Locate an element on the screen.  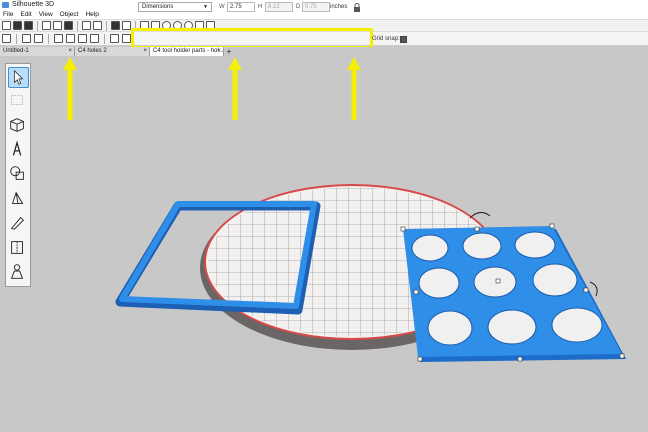
distribute-icon is located at coordinates (126, 38).